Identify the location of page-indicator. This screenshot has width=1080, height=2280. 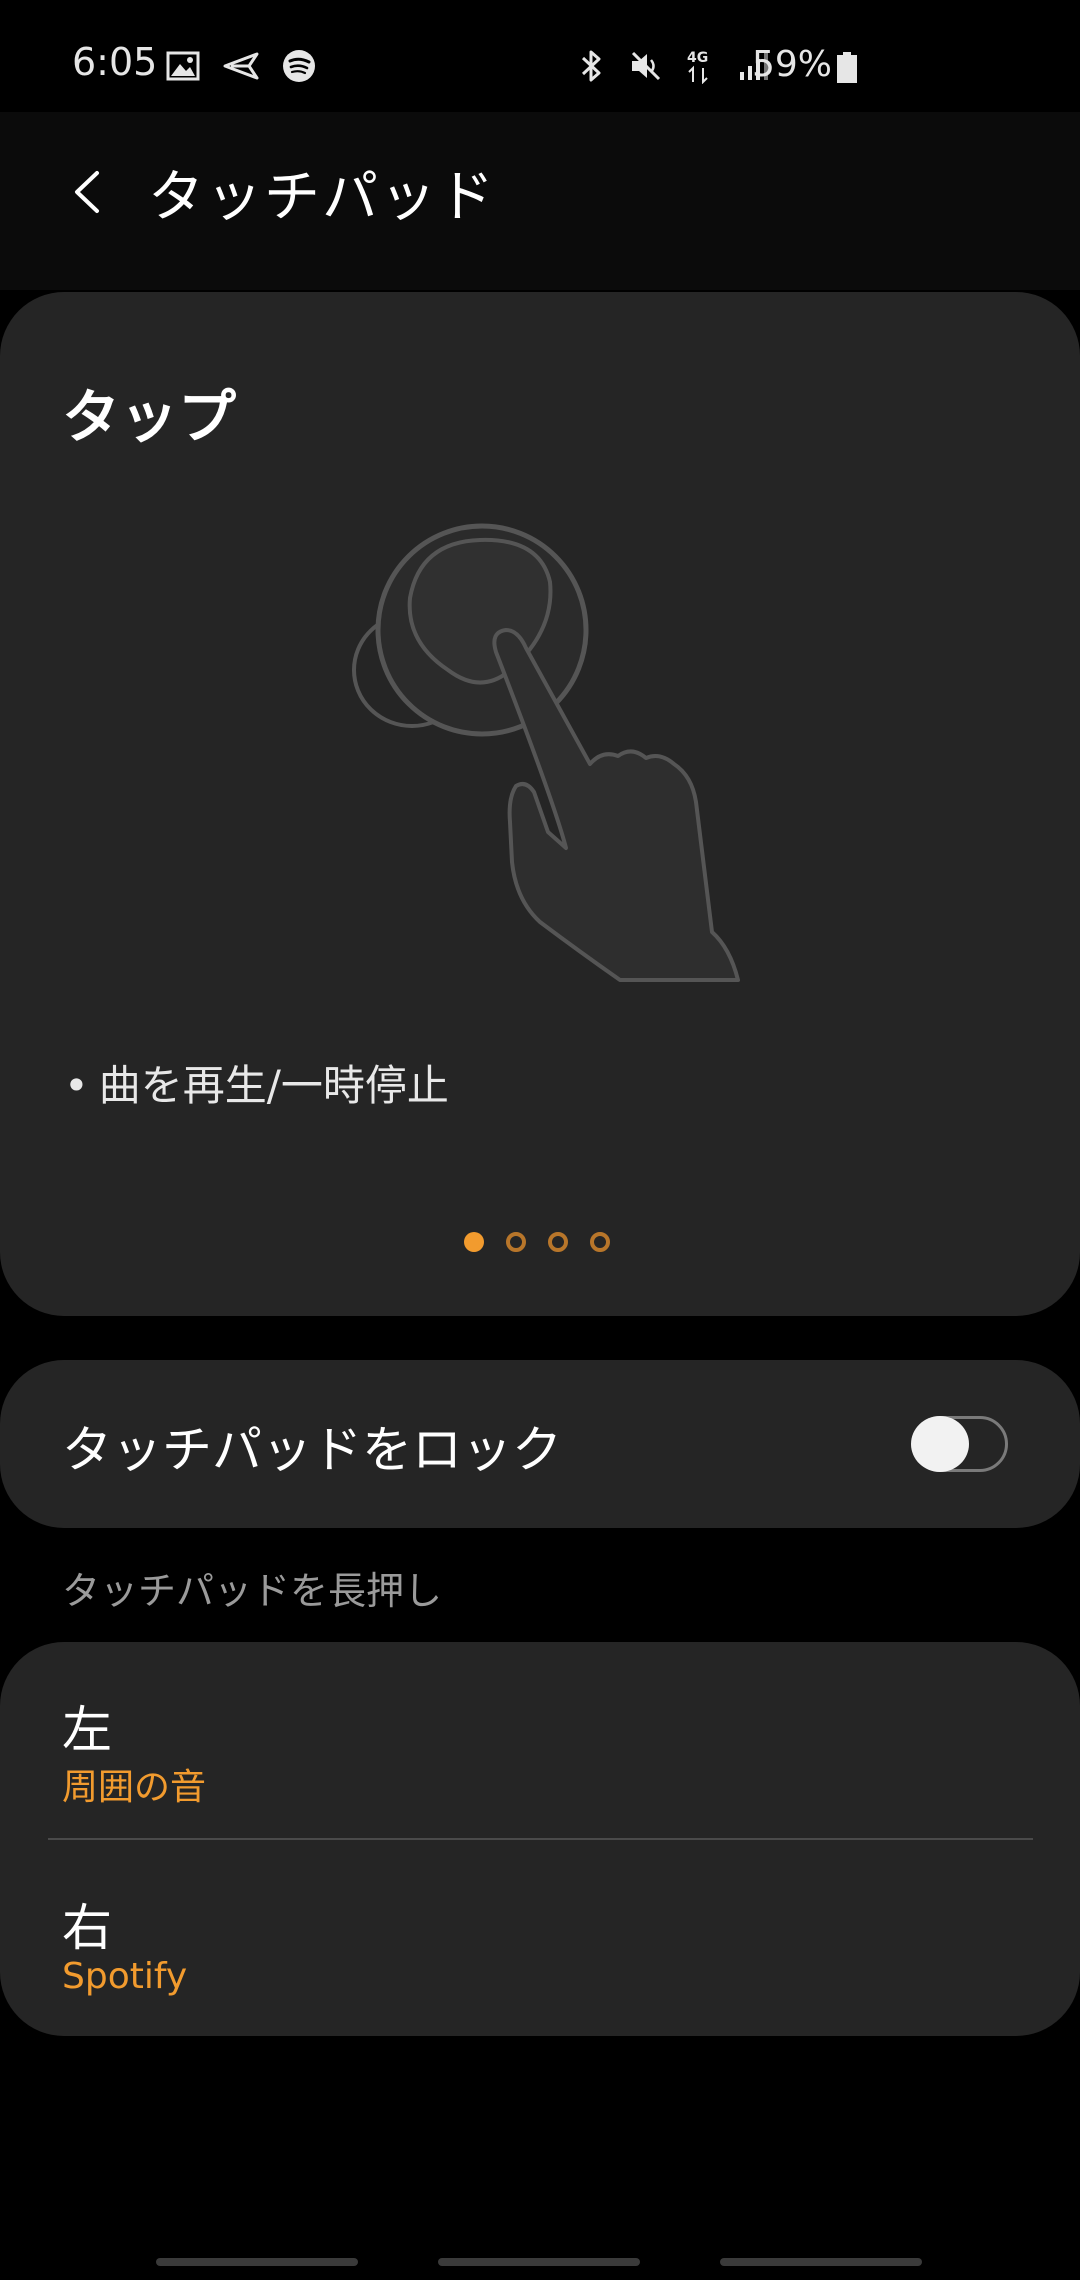
(537, 1242).